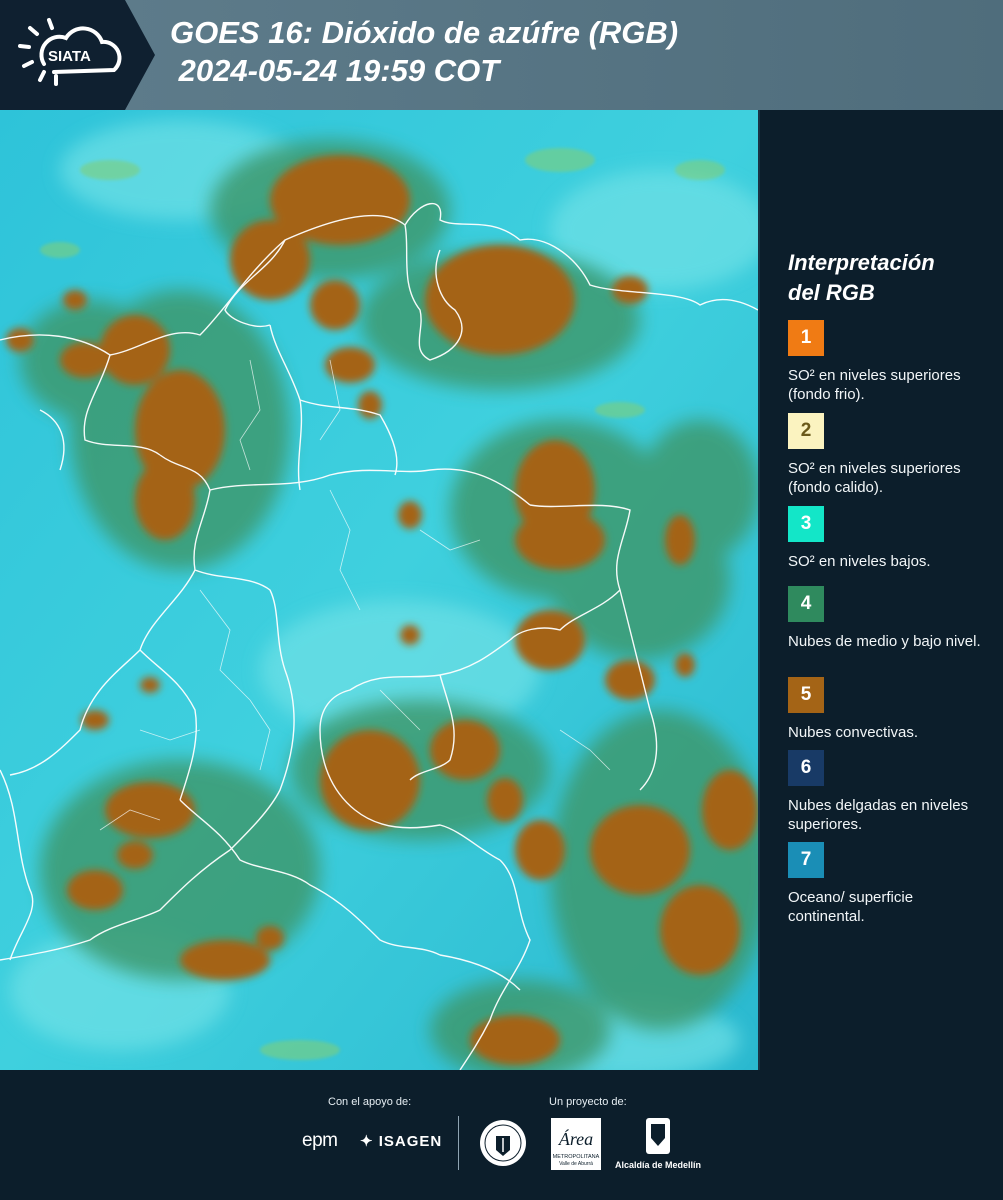 The height and width of the screenshot is (1200, 1003). What do you see at coordinates (458, 1143) in the screenshot?
I see `footer-divider` at bounding box center [458, 1143].